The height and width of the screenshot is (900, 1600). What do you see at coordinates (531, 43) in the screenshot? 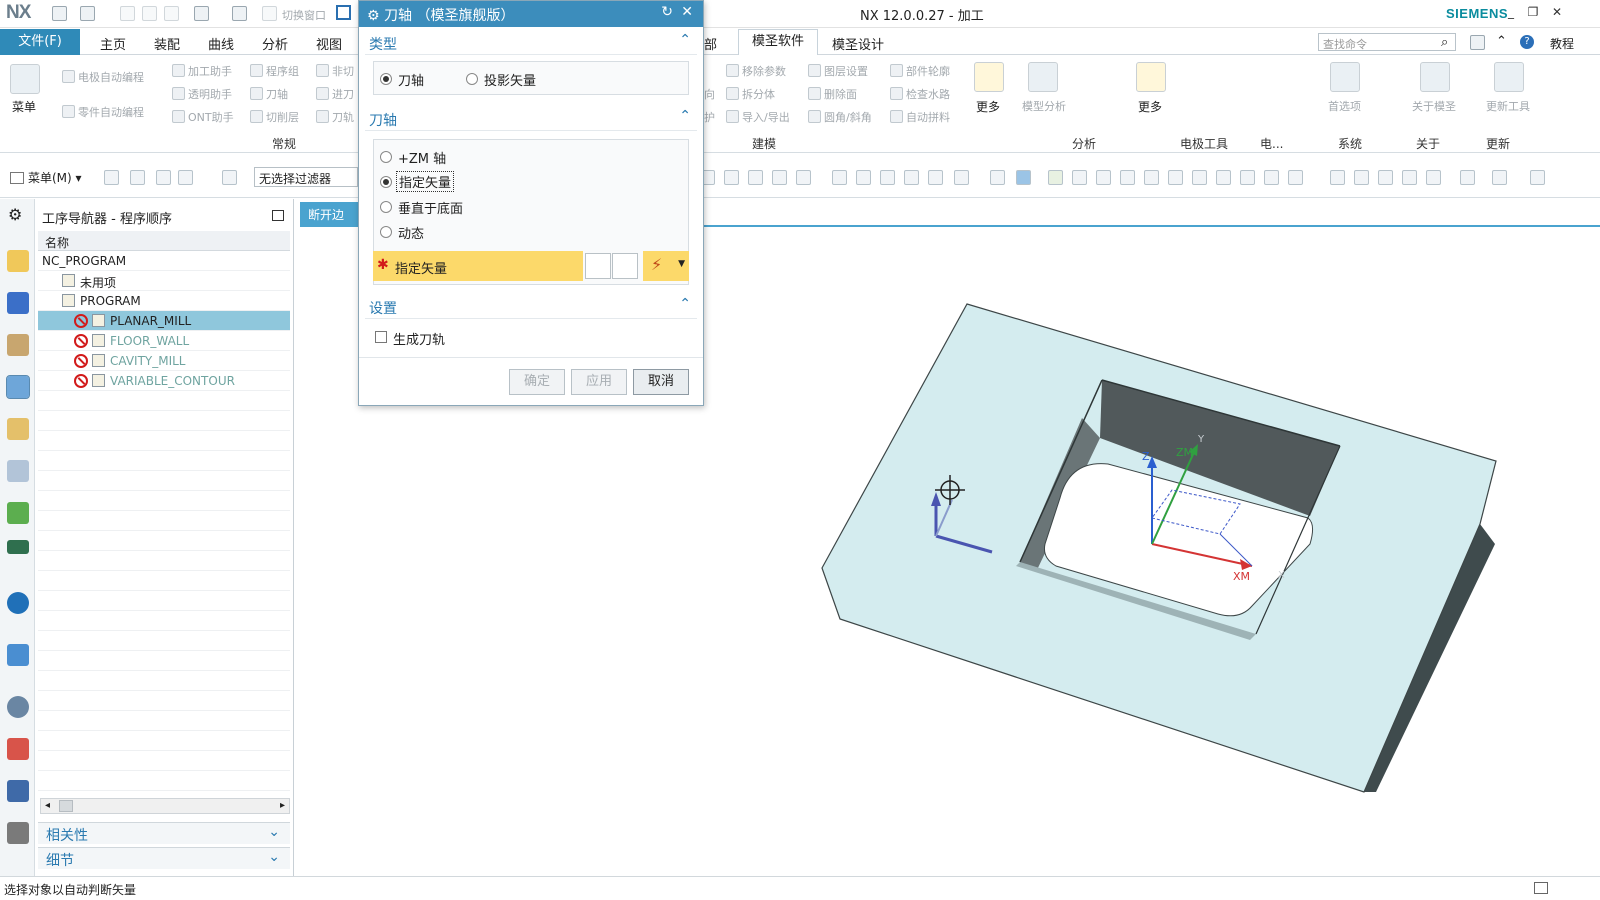
I see `section-header-type: 类型 ⌃` at bounding box center [531, 43].